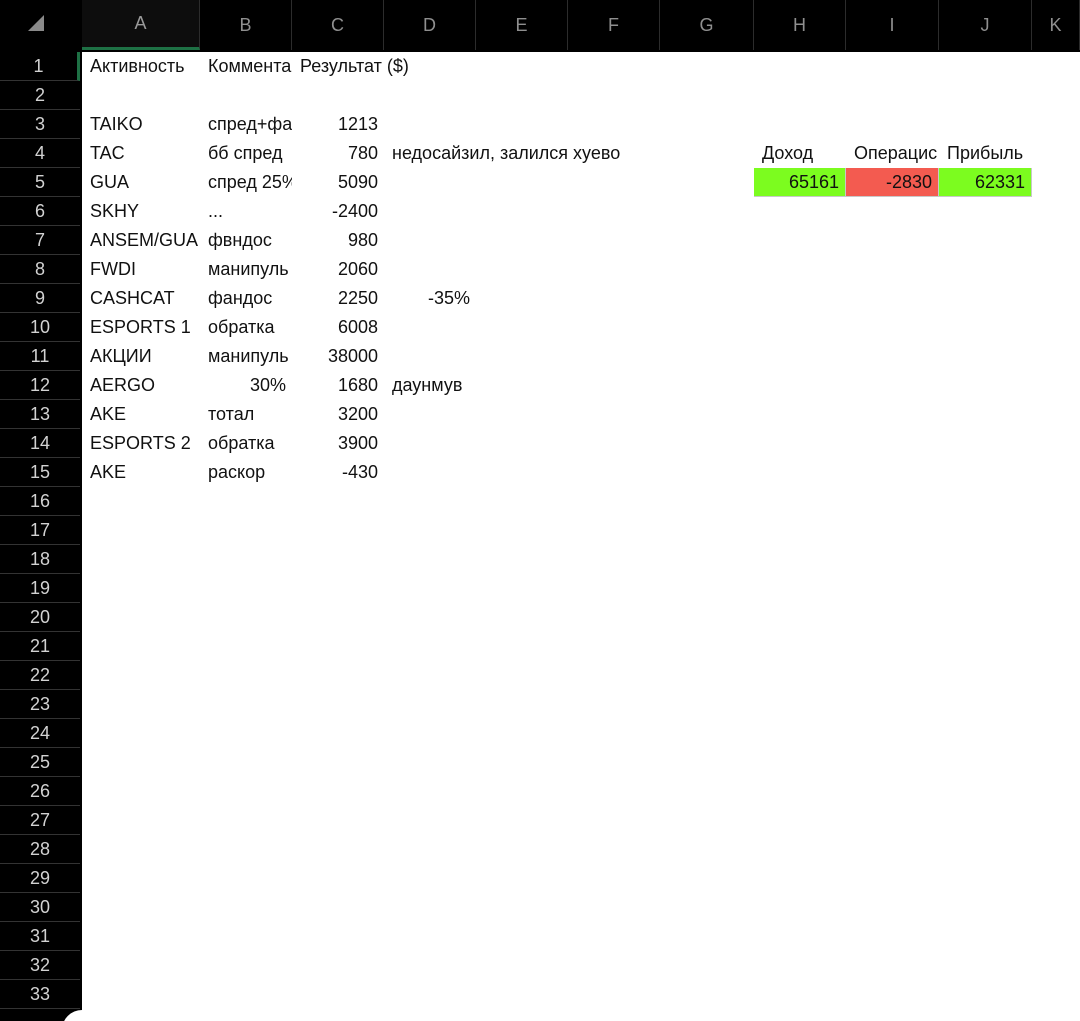 The height and width of the screenshot is (1021, 1080). I want to click on summary-value-1: 65161, so click(800, 182).